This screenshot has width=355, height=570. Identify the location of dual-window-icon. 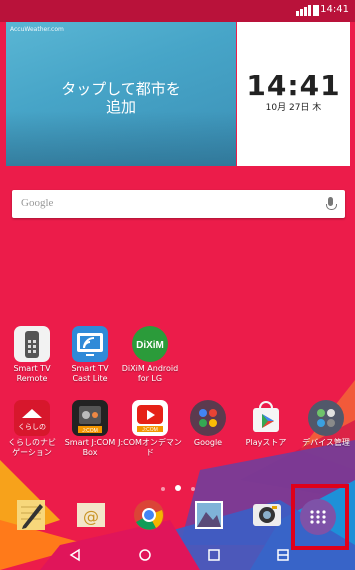
(283, 555).